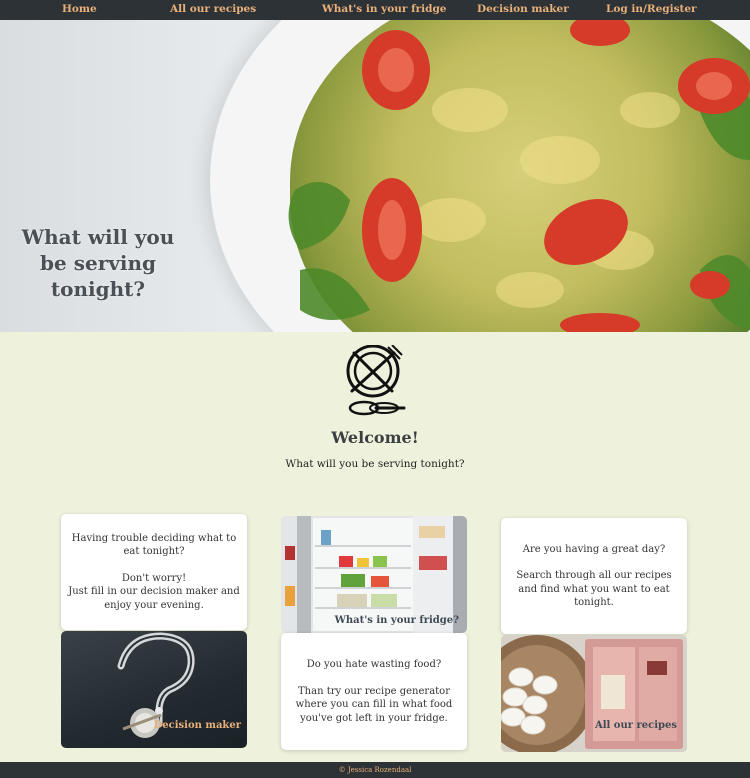  Describe the element at coordinates (79, 9) in the screenshot. I see `nav-home-link: Home` at that location.